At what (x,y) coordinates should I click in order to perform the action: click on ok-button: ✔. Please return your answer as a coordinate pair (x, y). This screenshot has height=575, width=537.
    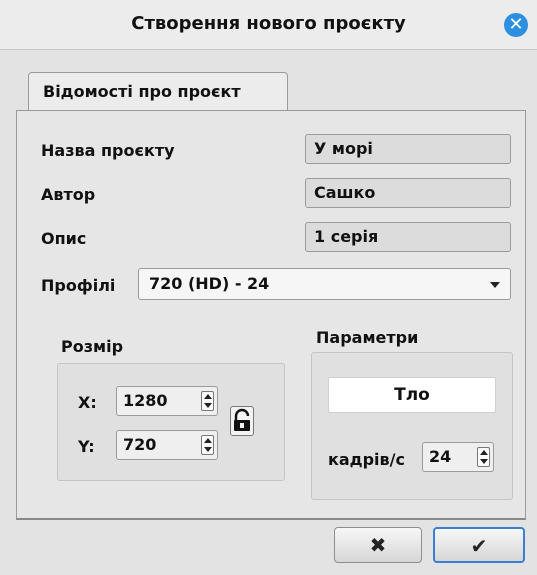
    Looking at the image, I should click on (479, 545).